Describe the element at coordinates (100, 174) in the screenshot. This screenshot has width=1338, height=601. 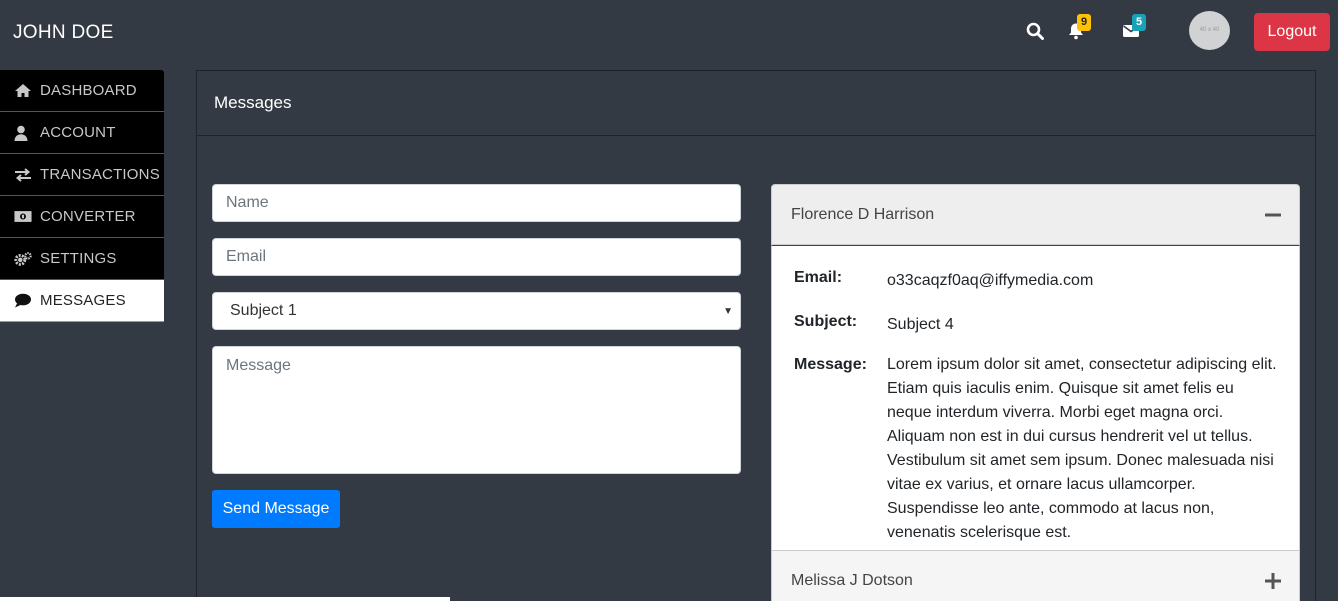
I see `sidebar-item-label: TRANSACTIONS` at that location.